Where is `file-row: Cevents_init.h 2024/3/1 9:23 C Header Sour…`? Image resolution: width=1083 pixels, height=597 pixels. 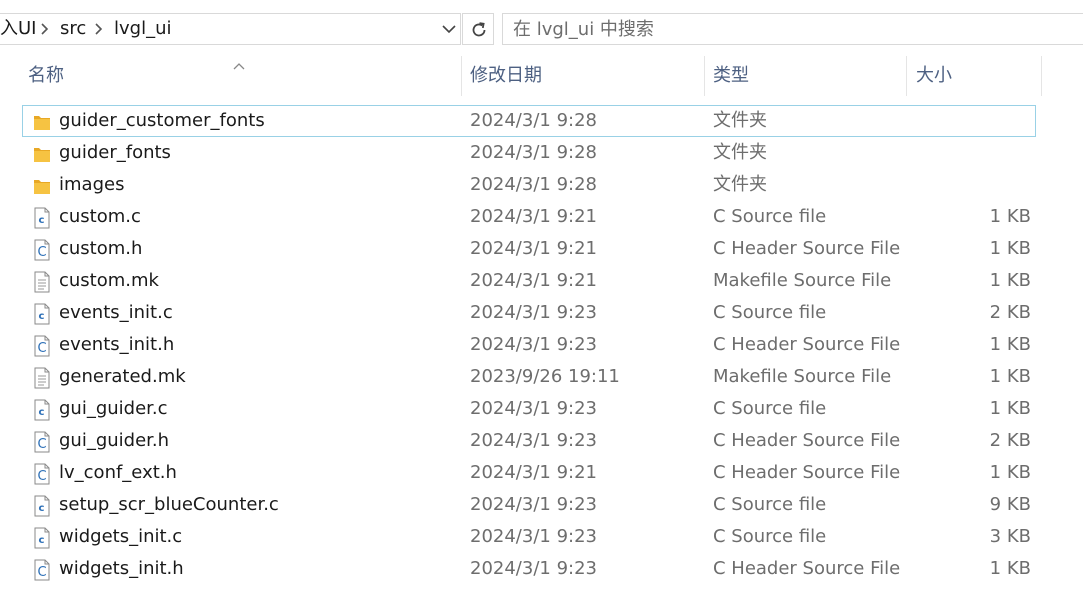
file-row: Cevents_init.h 2024/3/1 9:23 C Header Sour… is located at coordinates (529, 345).